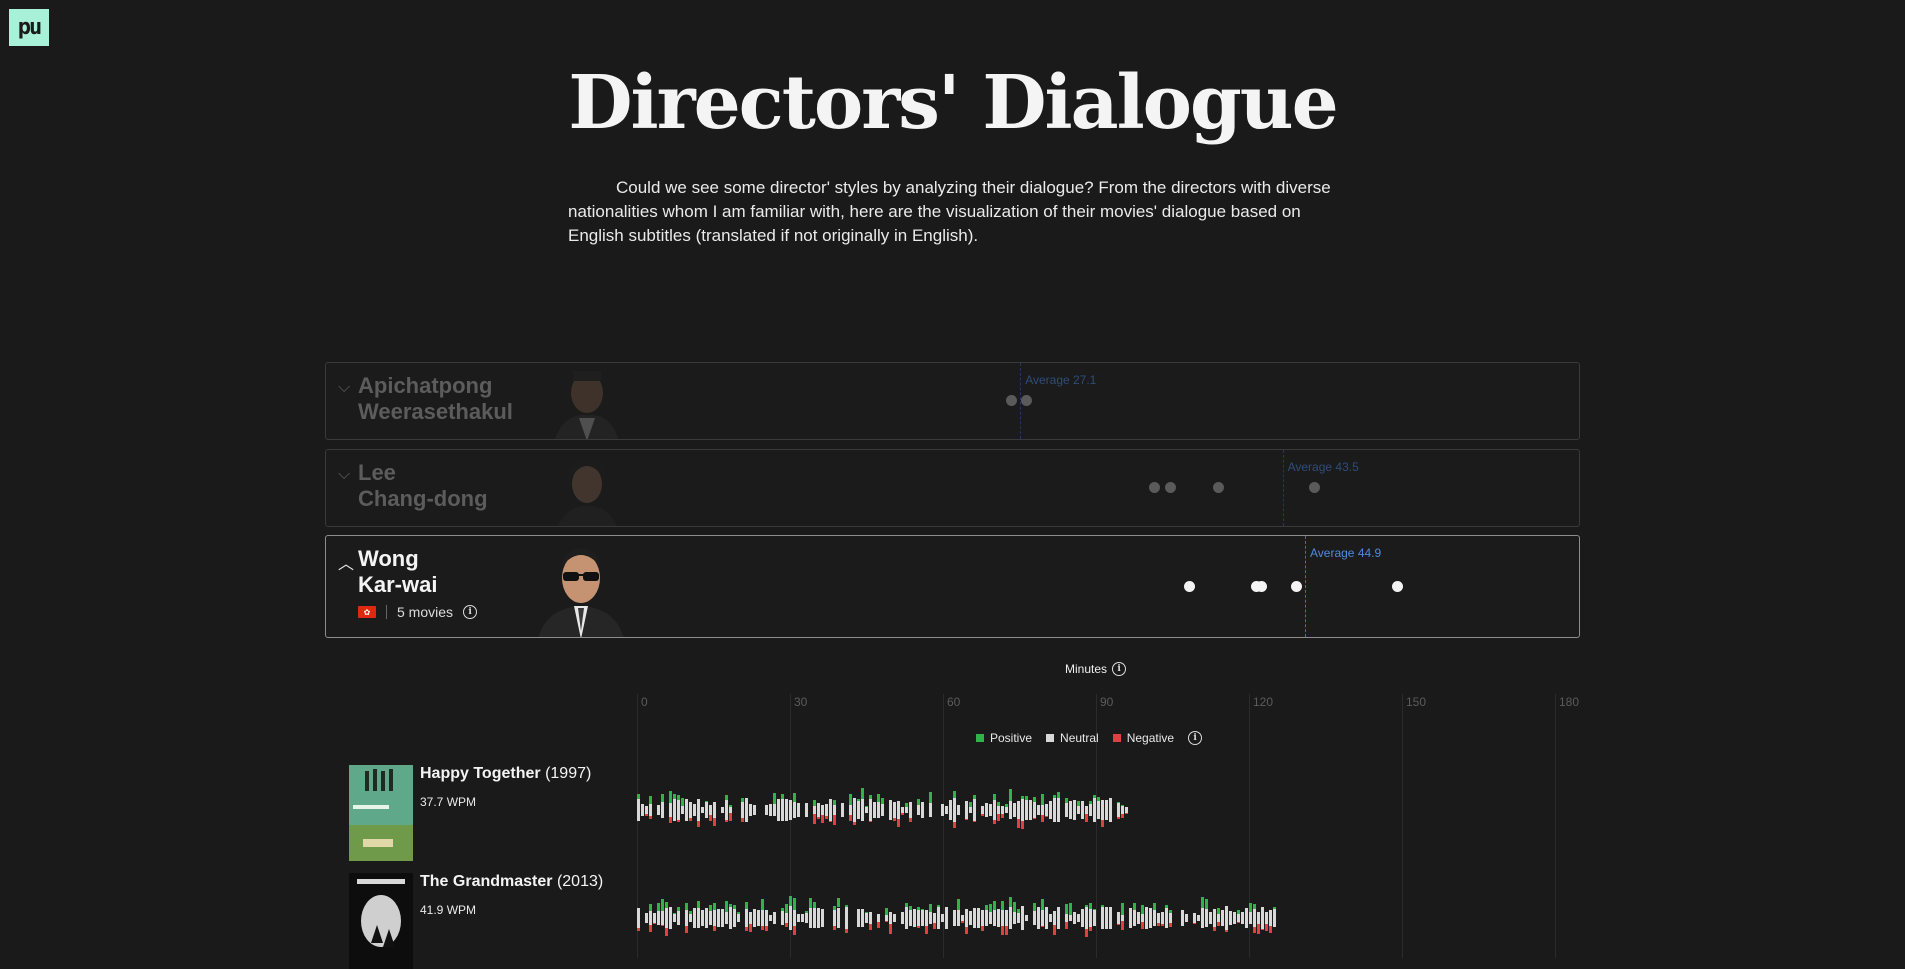 The width and height of the screenshot is (1905, 969). Describe the element at coordinates (435, 399) in the screenshot. I see `director-name: Apichatpong Weerasethakul` at that location.